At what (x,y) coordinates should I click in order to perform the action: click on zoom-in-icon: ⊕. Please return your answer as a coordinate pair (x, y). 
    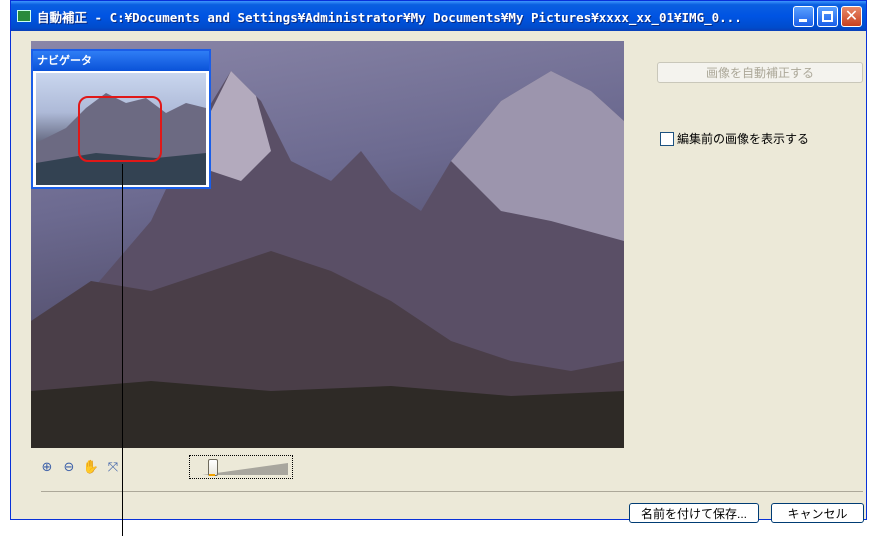
    Looking at the image, I should click on (47, 468).